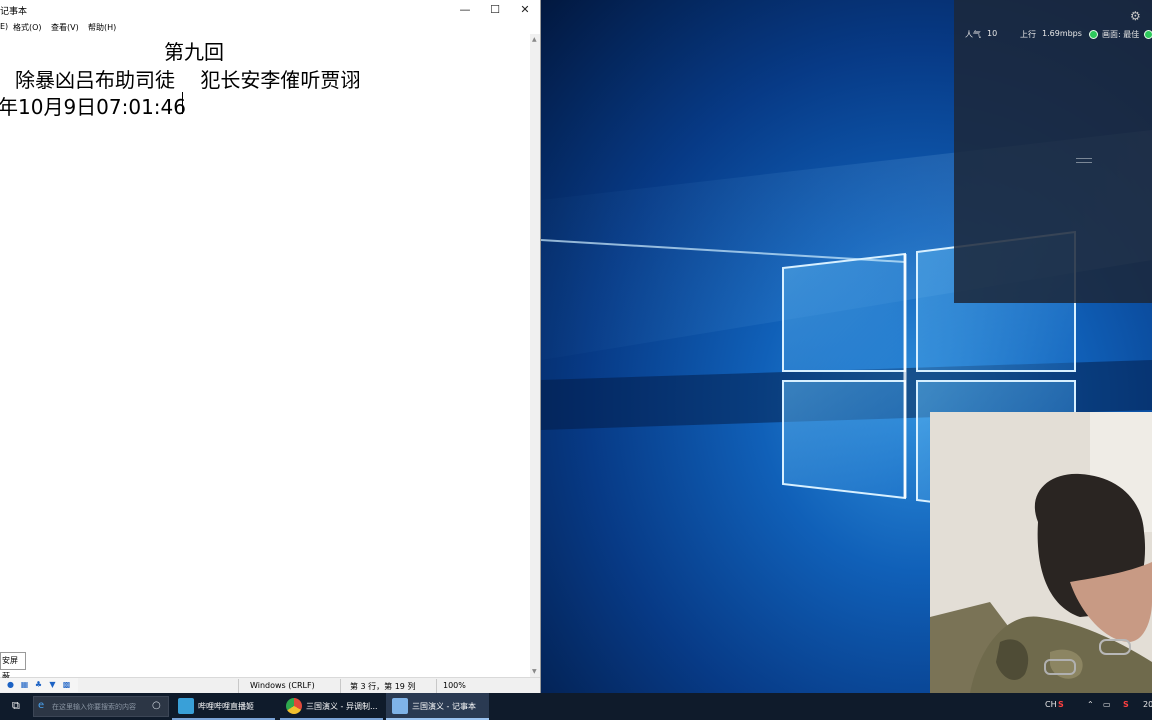 This screenshot has height=720, width=1152. I want to click on webcam-feed, so click(1041, 552).